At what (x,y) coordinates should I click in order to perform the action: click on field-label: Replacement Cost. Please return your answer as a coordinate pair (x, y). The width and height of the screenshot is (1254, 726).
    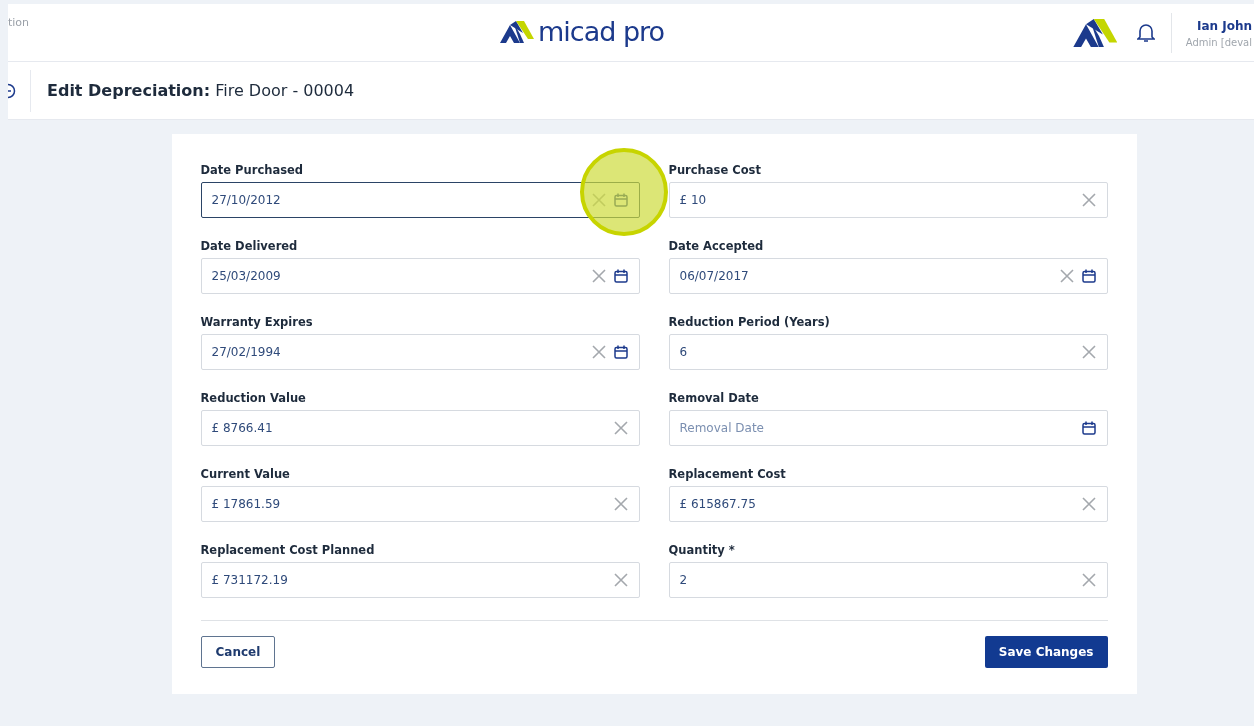
    Looking at the image, I should click on (727, 474).